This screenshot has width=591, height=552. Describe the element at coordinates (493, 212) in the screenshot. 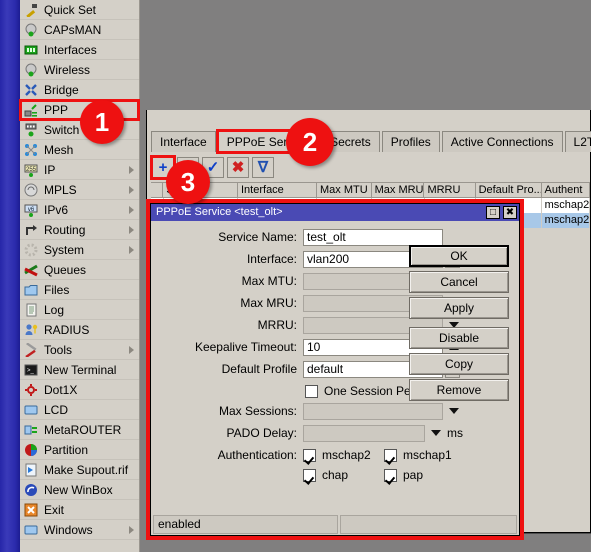

I see `maximize-button: □` at that location.